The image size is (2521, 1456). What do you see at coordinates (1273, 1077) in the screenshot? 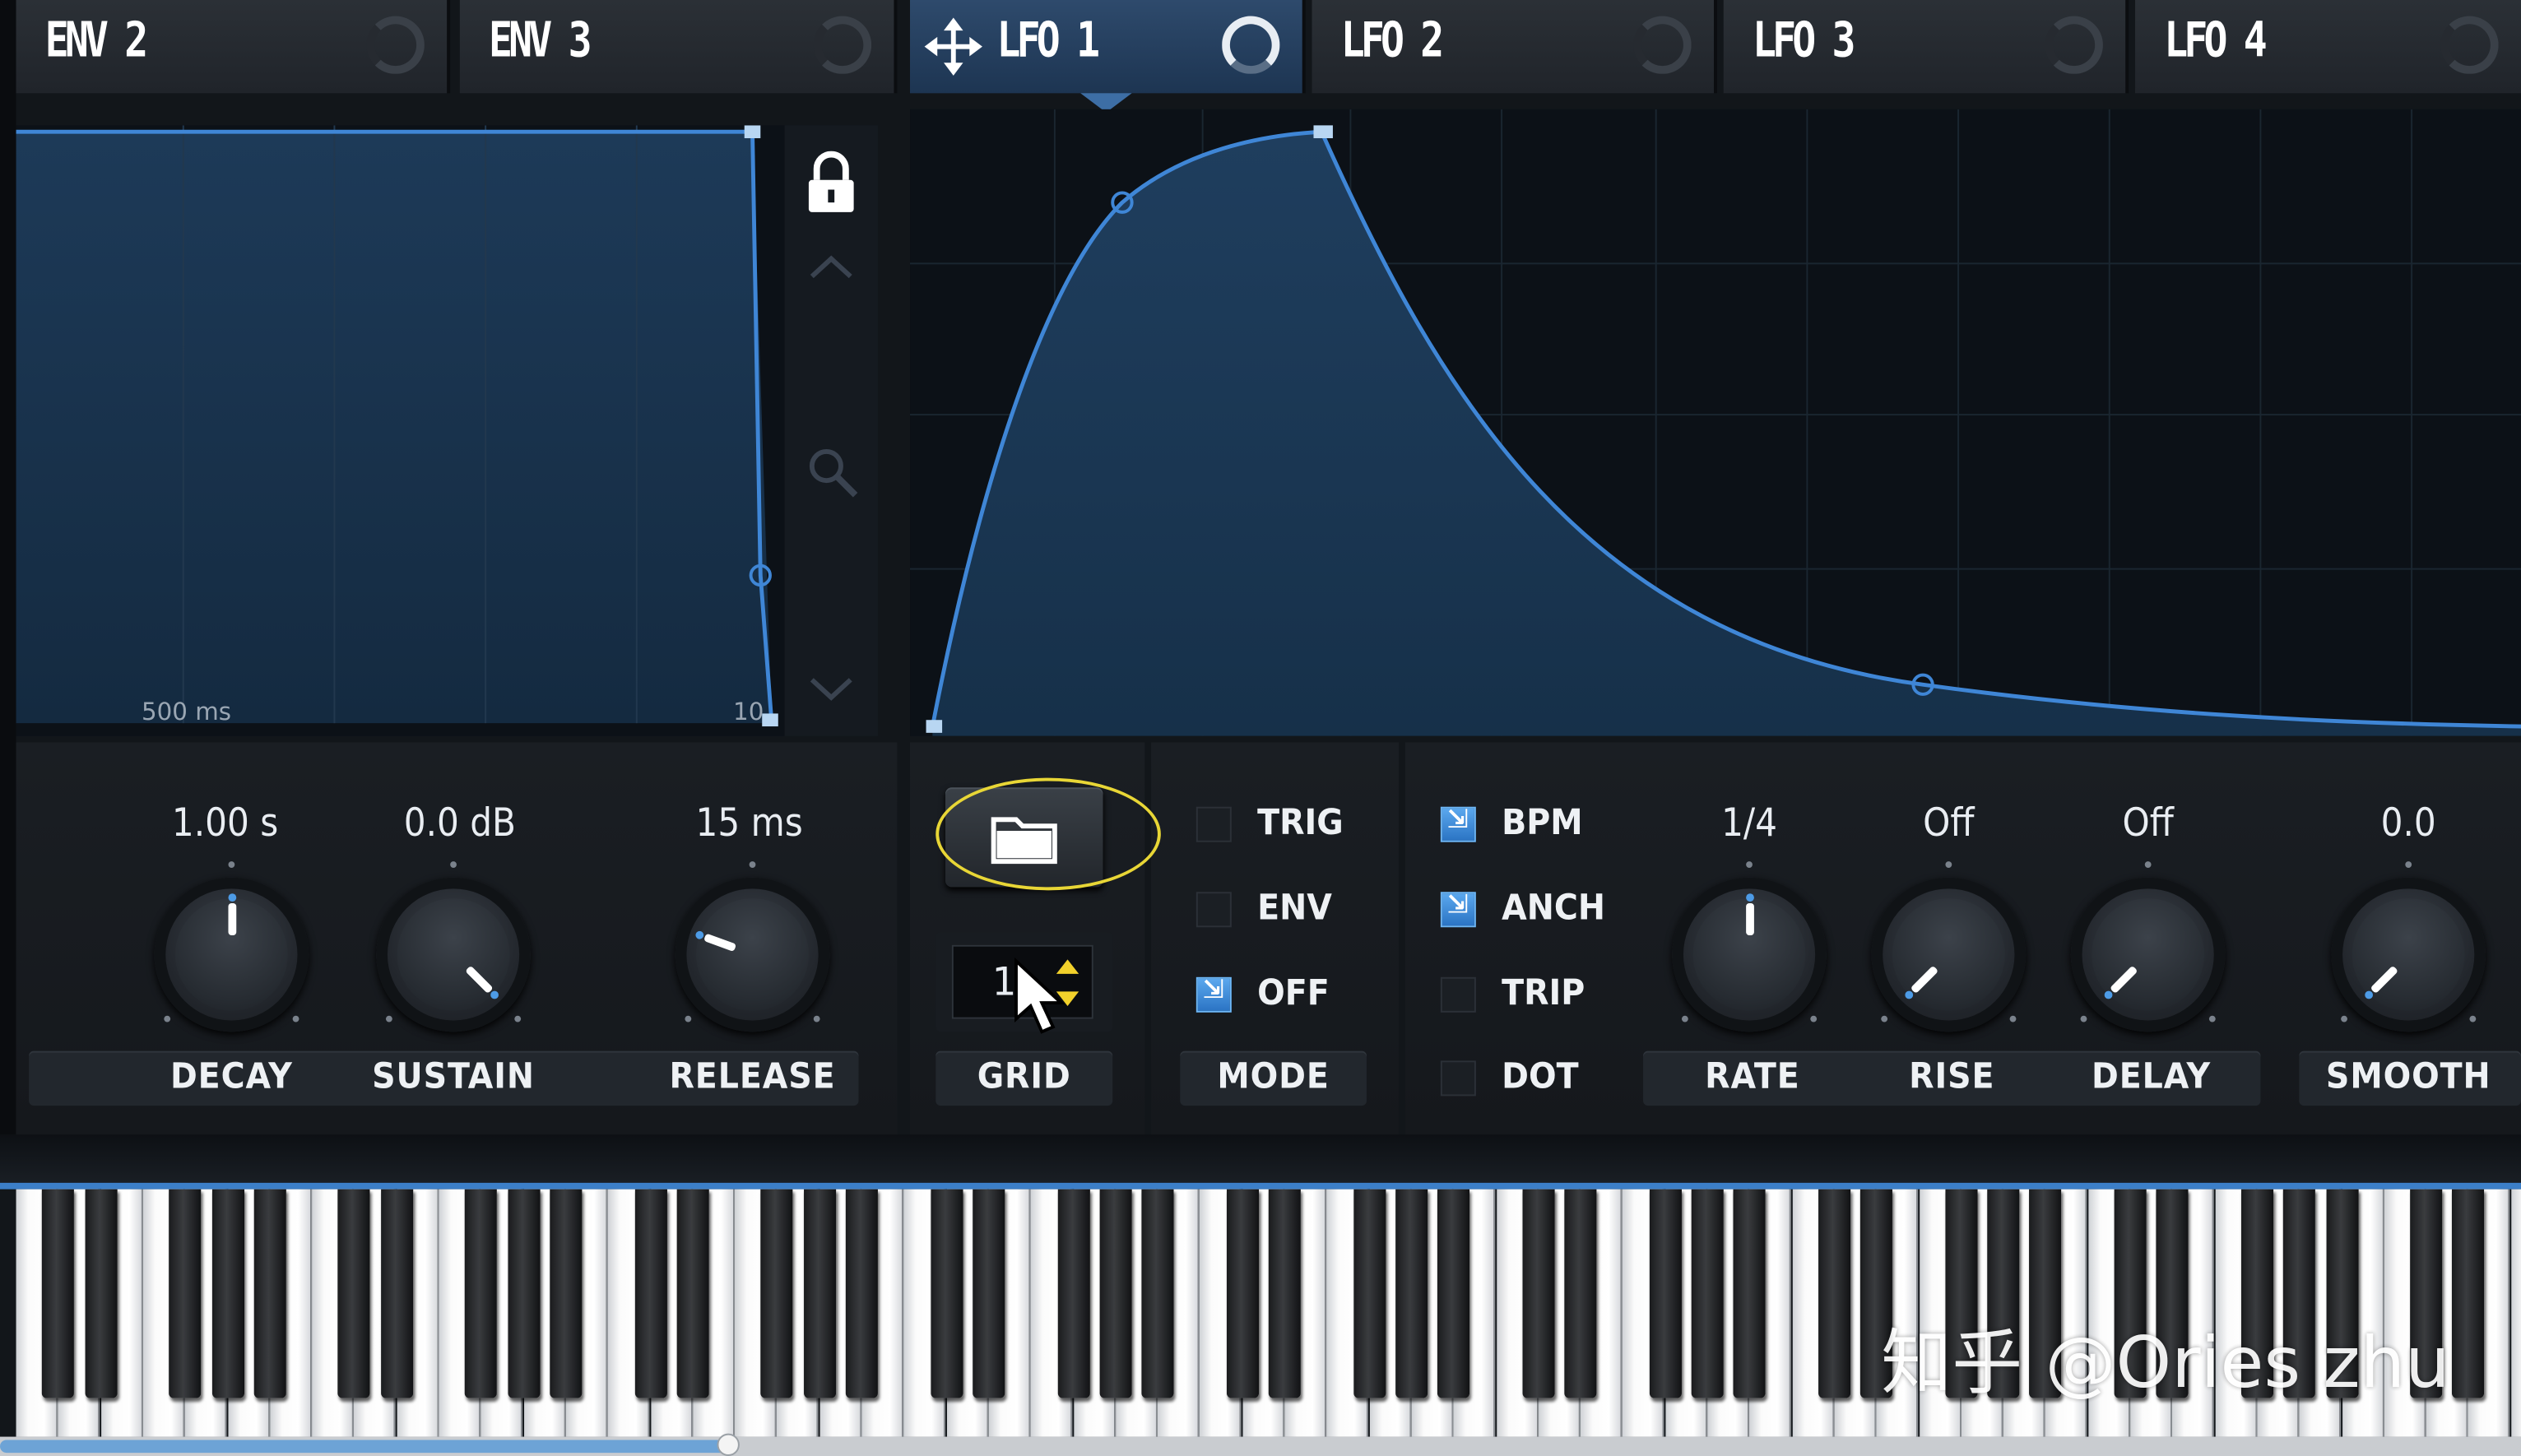
I see `mode-label: MODE` at bounding box center [1273, 1077].